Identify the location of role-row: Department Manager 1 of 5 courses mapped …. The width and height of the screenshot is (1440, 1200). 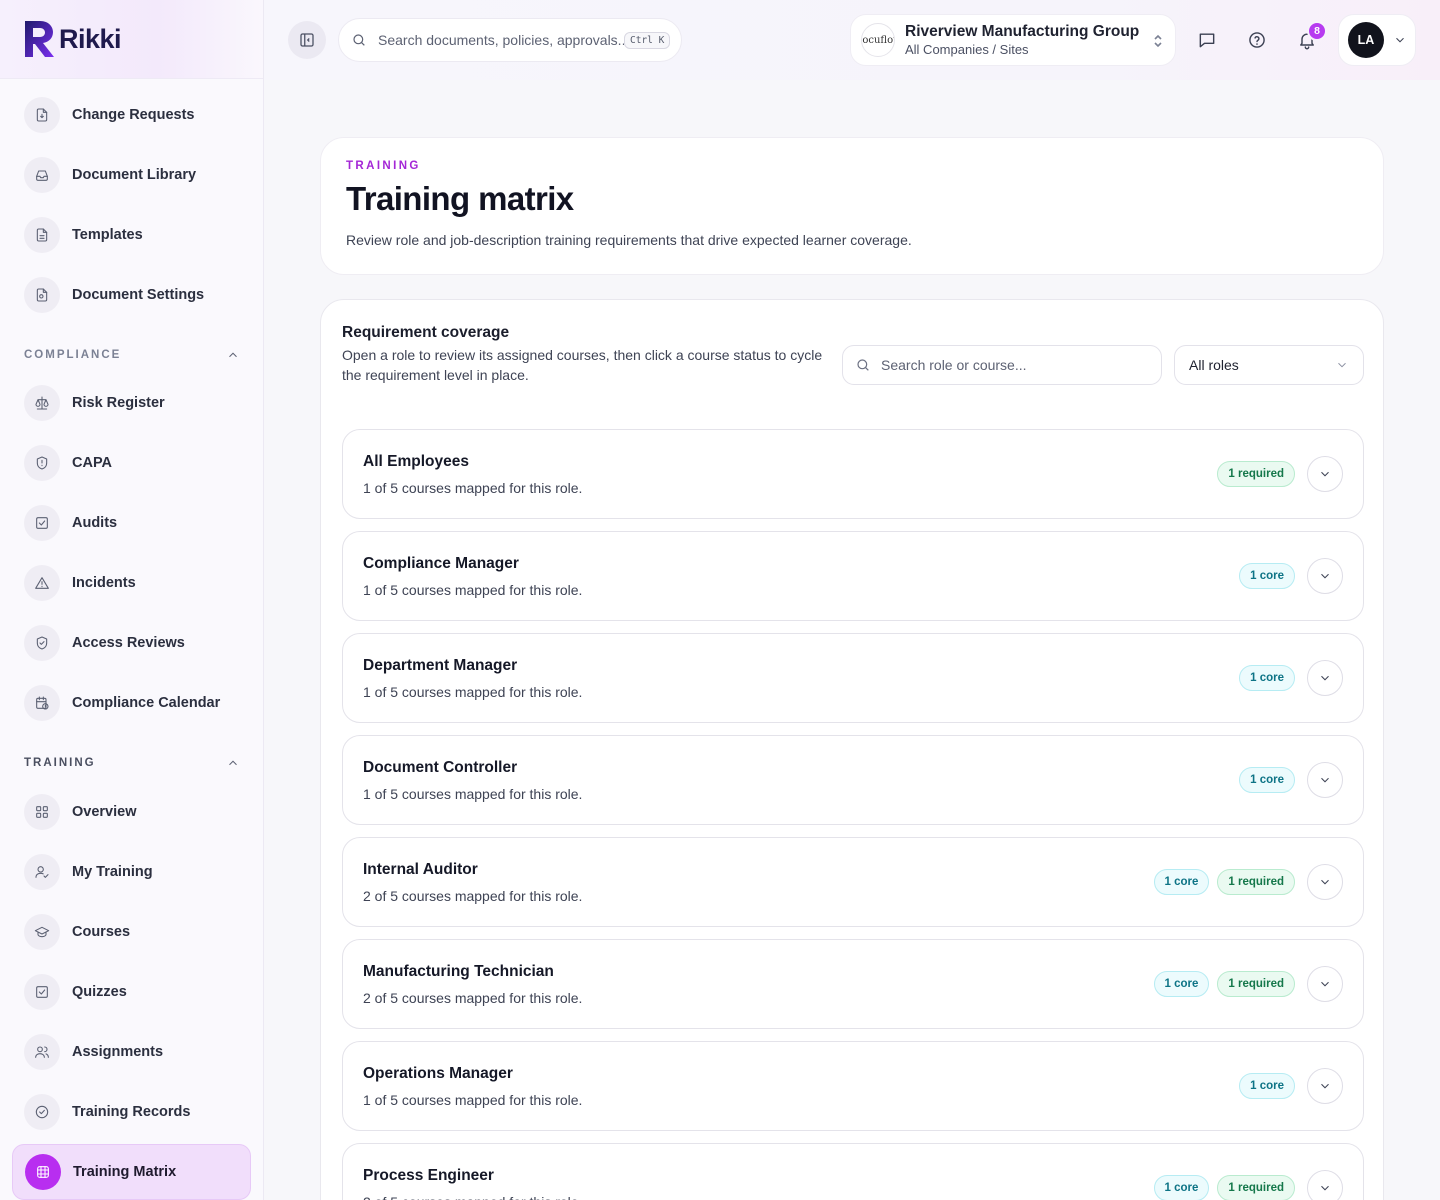
(853, 678).